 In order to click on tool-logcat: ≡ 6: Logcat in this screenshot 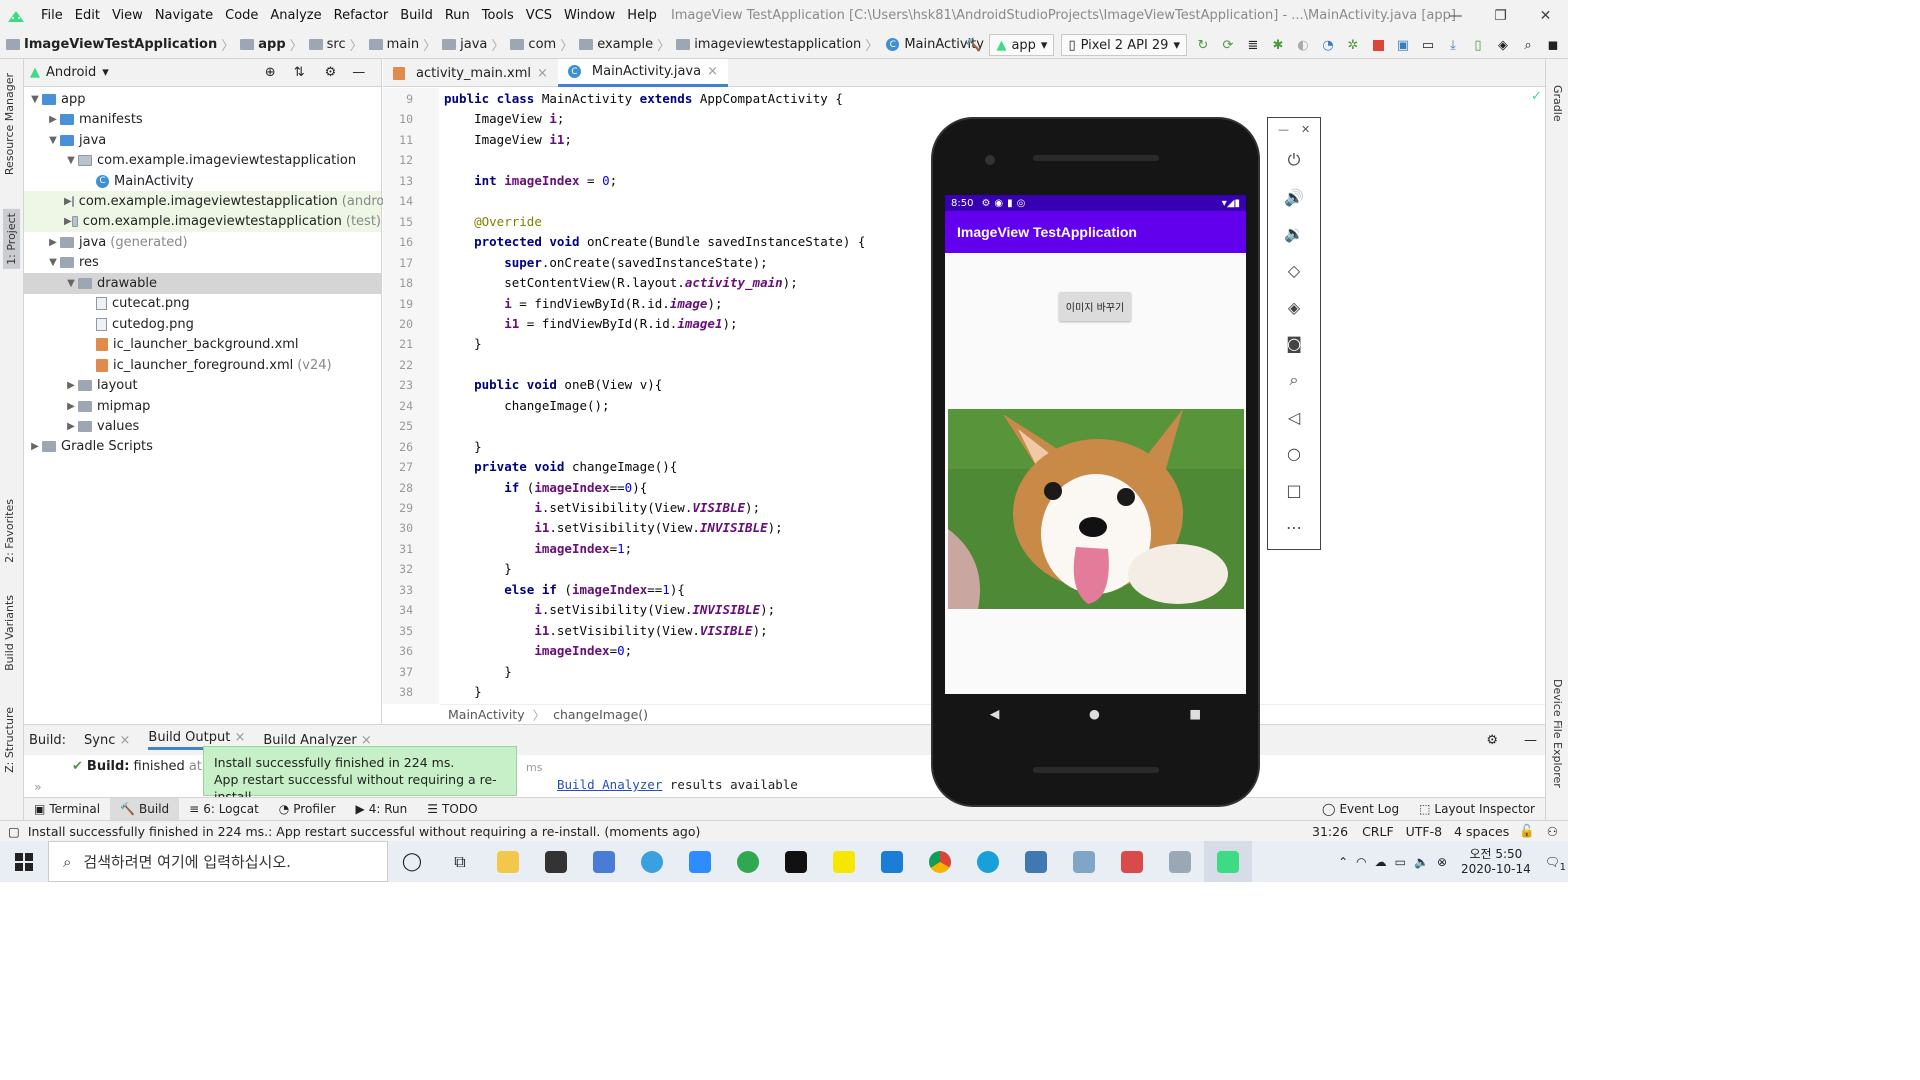, I will do `click(224, 809)`.